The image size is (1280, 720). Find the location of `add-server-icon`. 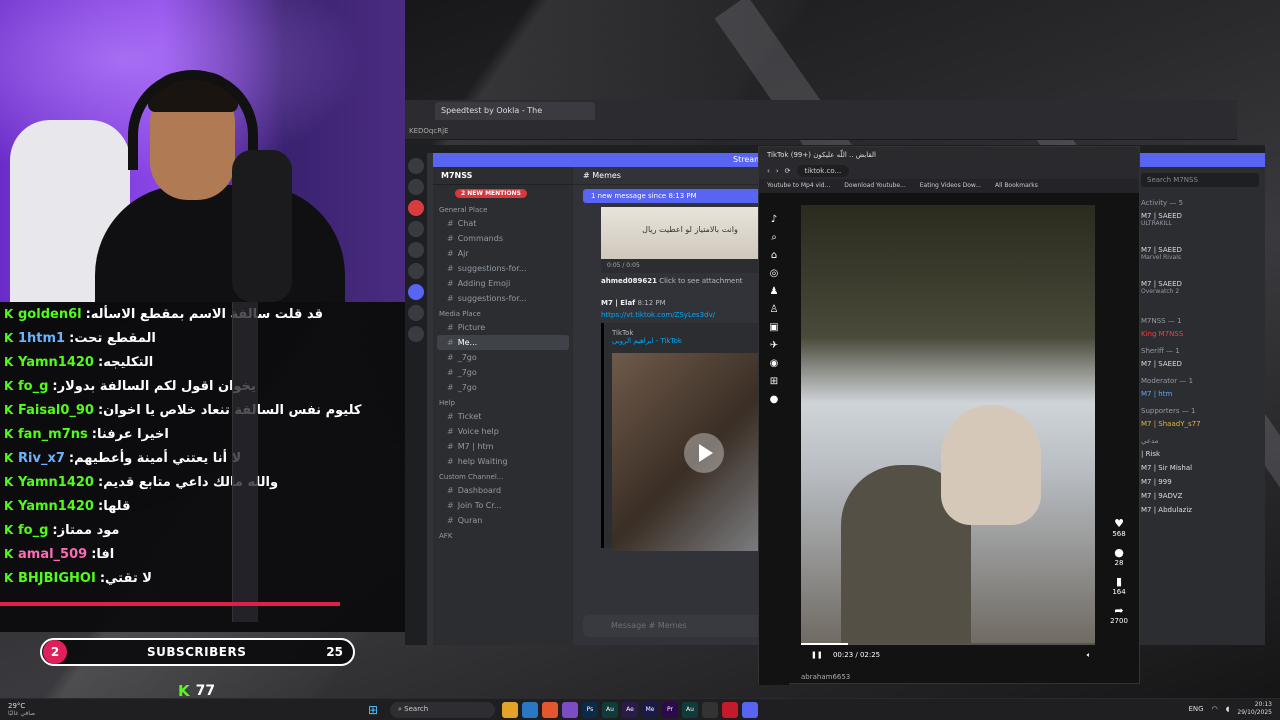

add-server-icon is located at coordinates (416, 334).